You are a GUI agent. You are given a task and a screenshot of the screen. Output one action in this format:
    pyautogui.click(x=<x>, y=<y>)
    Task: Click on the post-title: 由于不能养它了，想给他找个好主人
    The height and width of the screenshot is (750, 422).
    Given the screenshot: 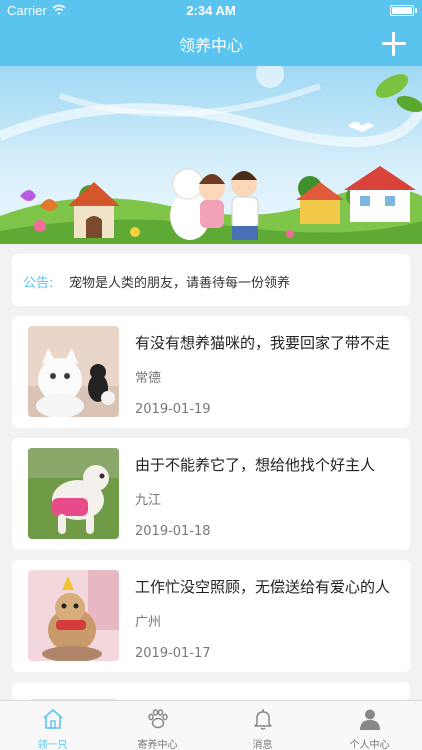 What is the action you would take?
    pyautogui.click(x=255, y=465)
    